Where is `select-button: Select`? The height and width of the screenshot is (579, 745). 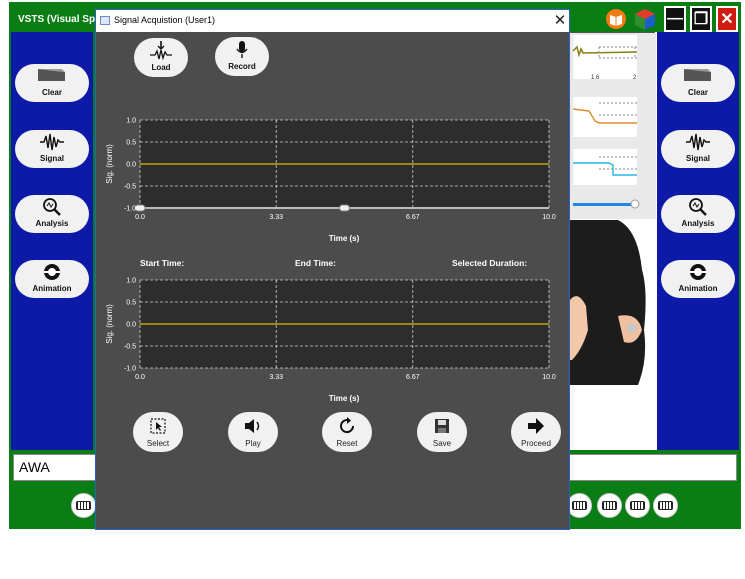 select-button: Select is located at coordinates (158, 432).